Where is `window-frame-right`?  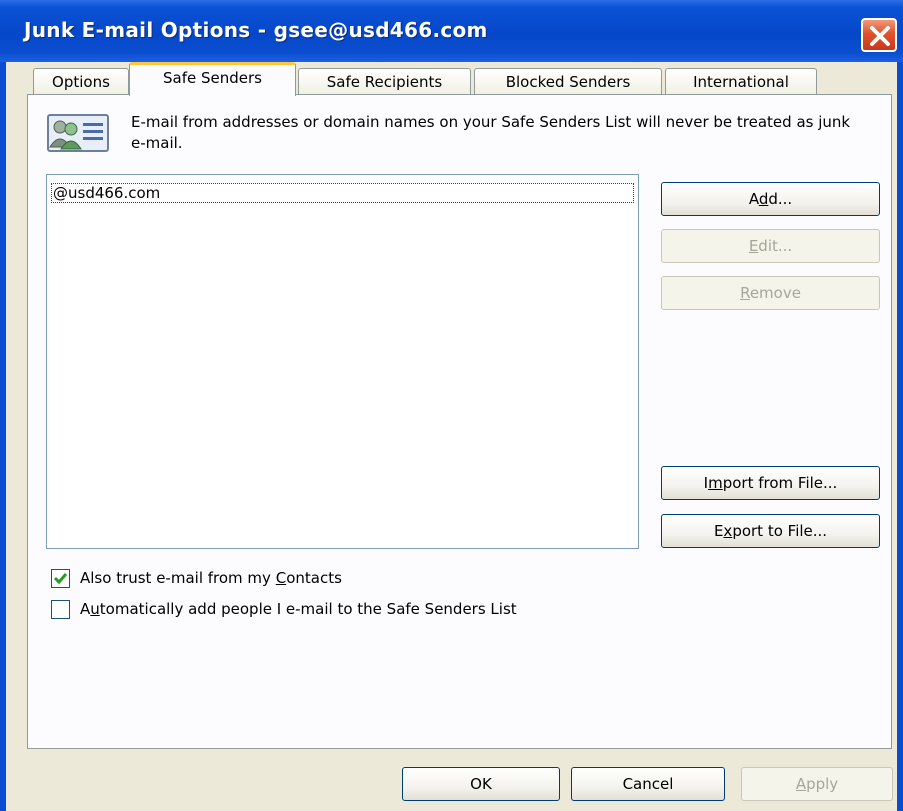
window-frame-right is located at coordinates (900, 436).